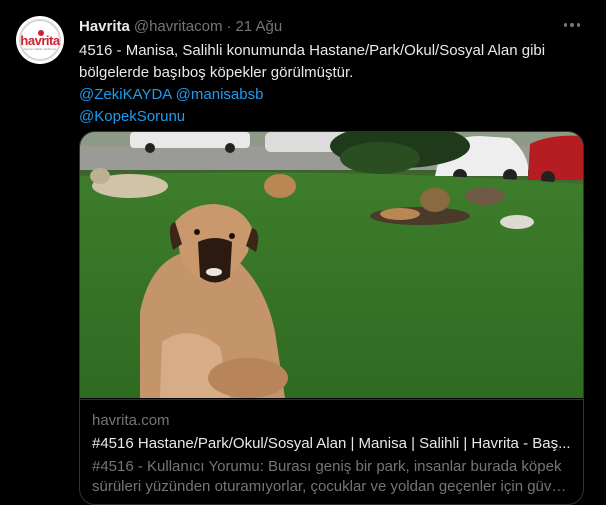 This screenshot has height=505, width=606. I want to click on more-options-icon, so click(572, 25).